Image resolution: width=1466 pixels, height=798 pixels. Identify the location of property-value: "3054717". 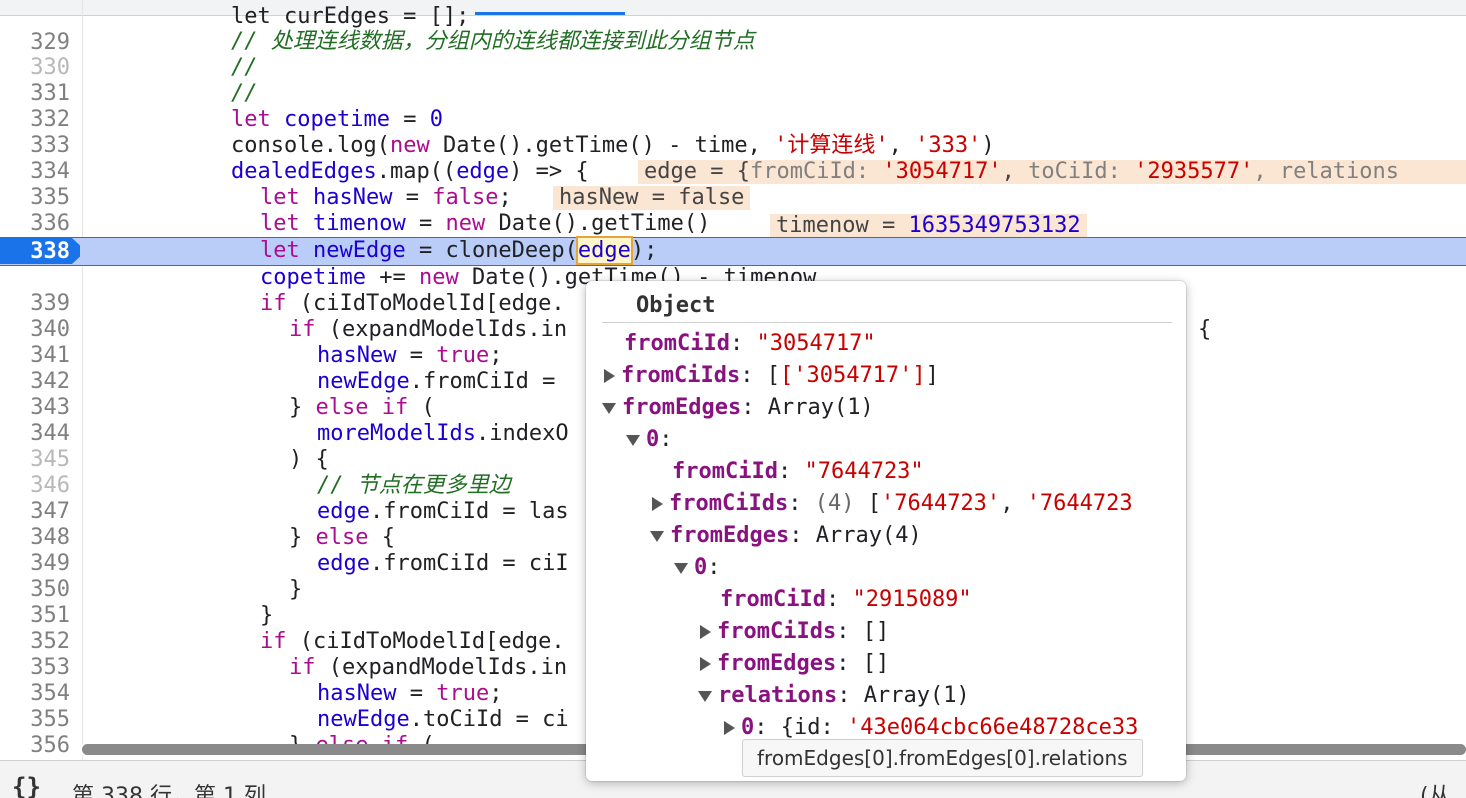
(816, 343).